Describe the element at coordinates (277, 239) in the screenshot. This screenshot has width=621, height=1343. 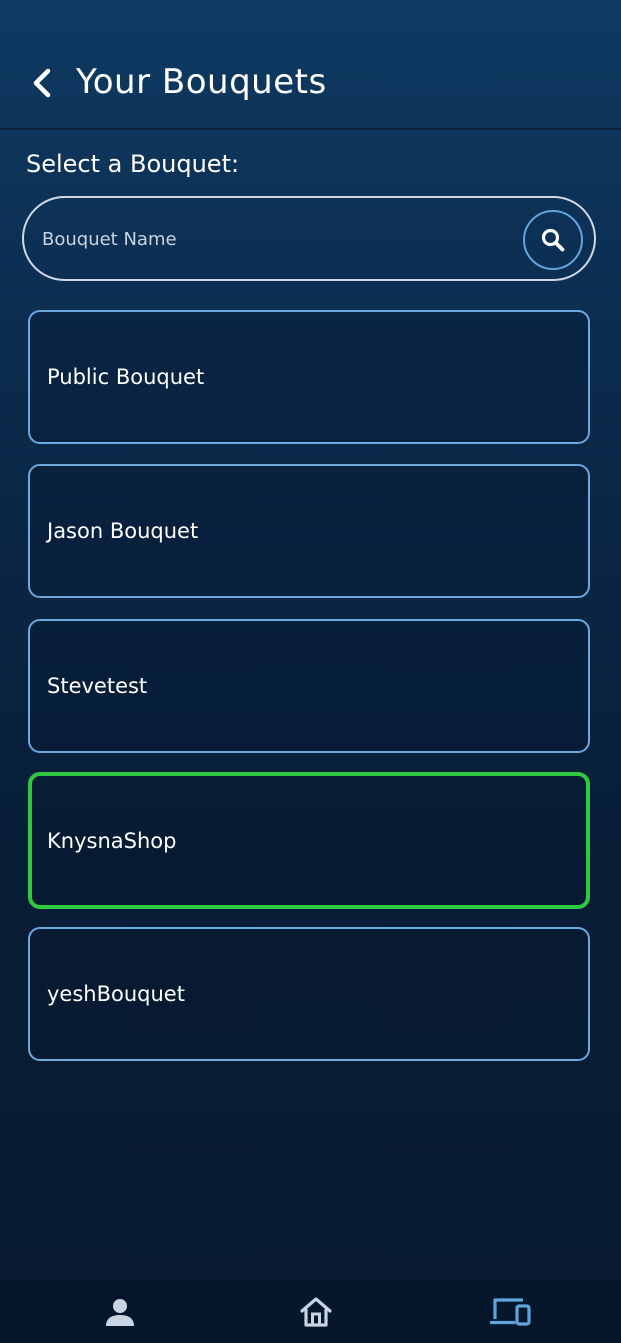
I see `bouquet-name-input` at that location.